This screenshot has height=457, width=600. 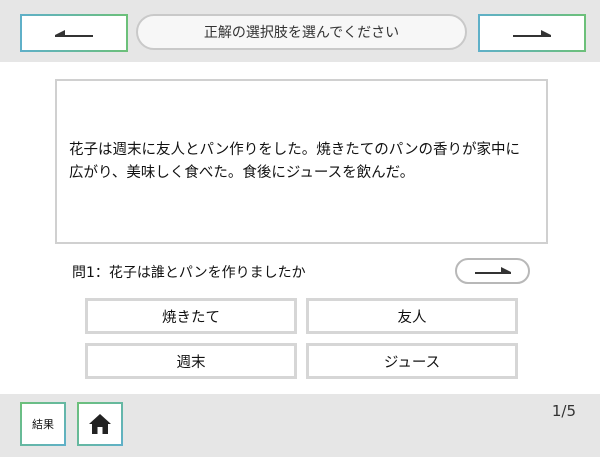 I want to click on page-counter: 1/5, so click(x=563, y=411).